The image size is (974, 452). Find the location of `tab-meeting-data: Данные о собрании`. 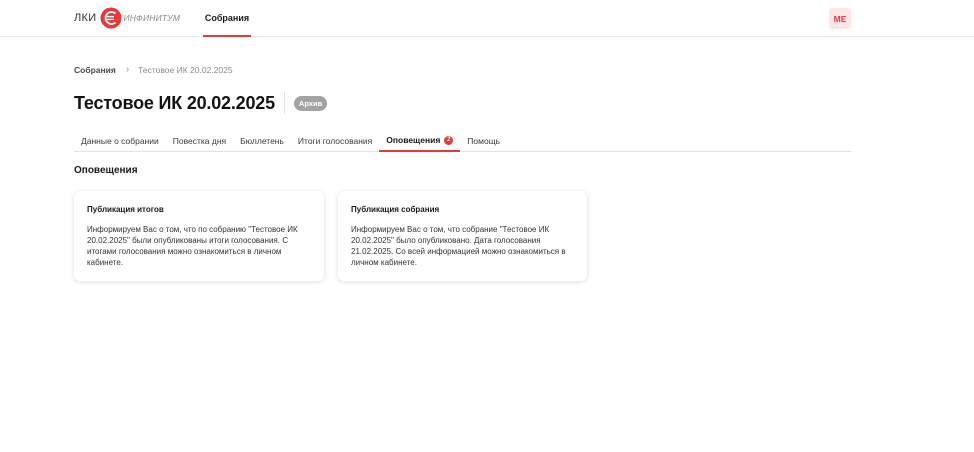

tab-meeting-data: Данные о собрании is located at coordinates (120, 141).